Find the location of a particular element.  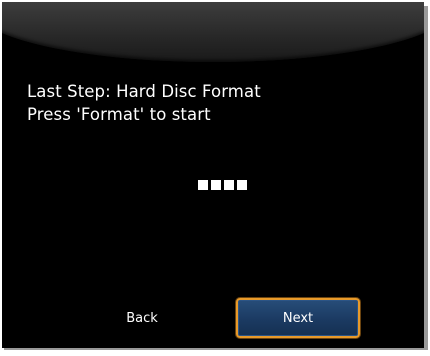

next-button-label: Next is located at coordinates (298, 318).